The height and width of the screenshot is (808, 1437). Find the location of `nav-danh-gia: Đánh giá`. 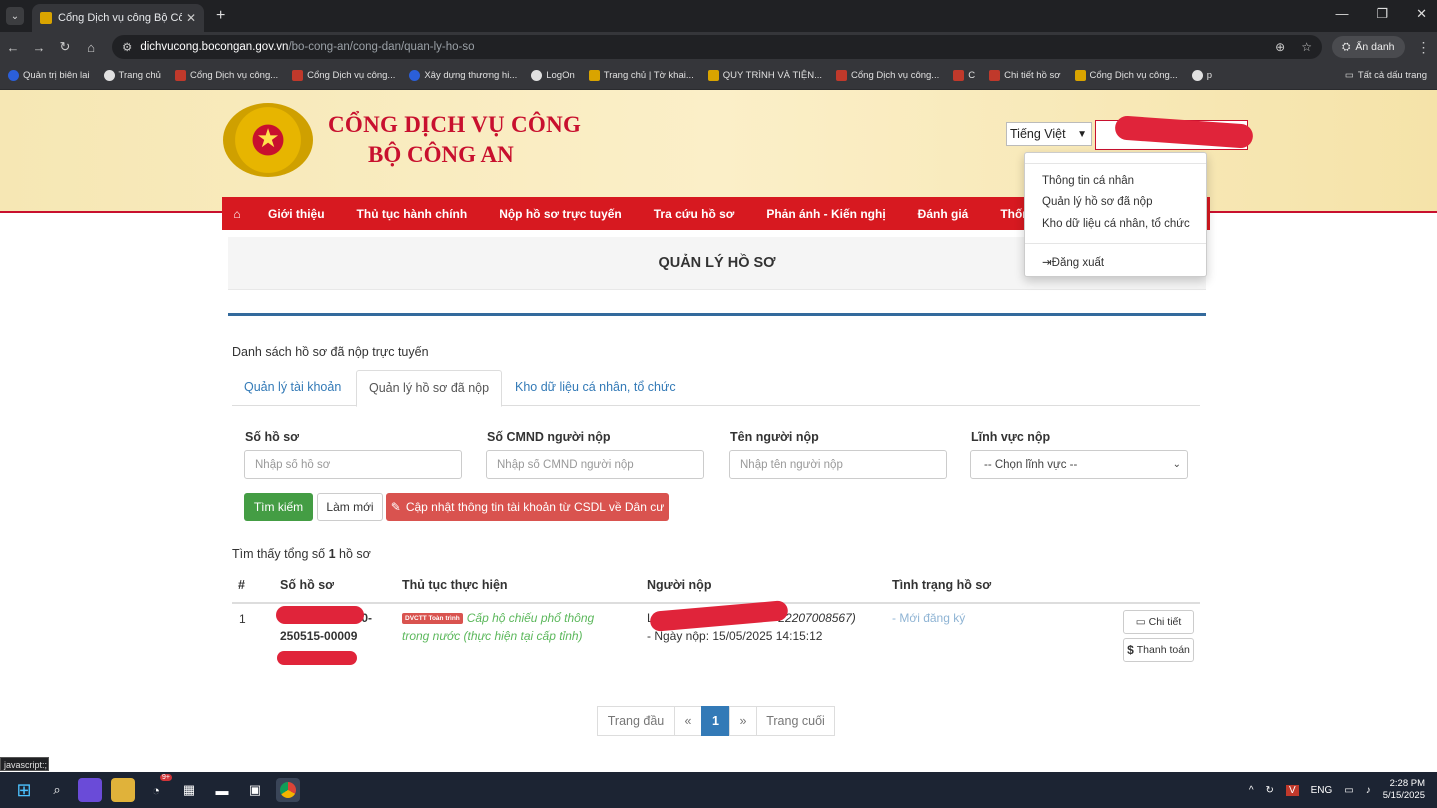

nav-danh-gia: Đánh giá is located at coordinates (943, 214).